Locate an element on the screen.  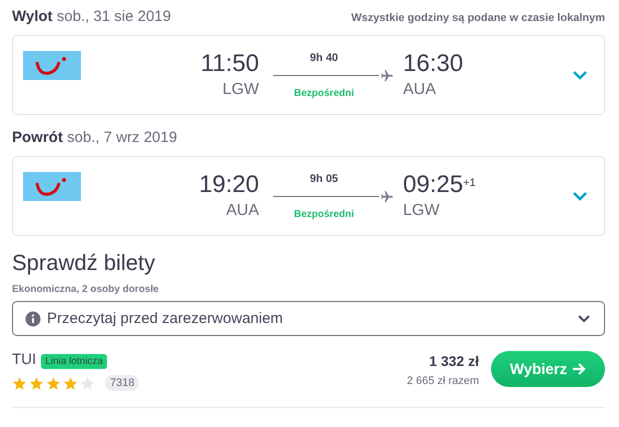
info-icon is located at coordinates (33, 318).